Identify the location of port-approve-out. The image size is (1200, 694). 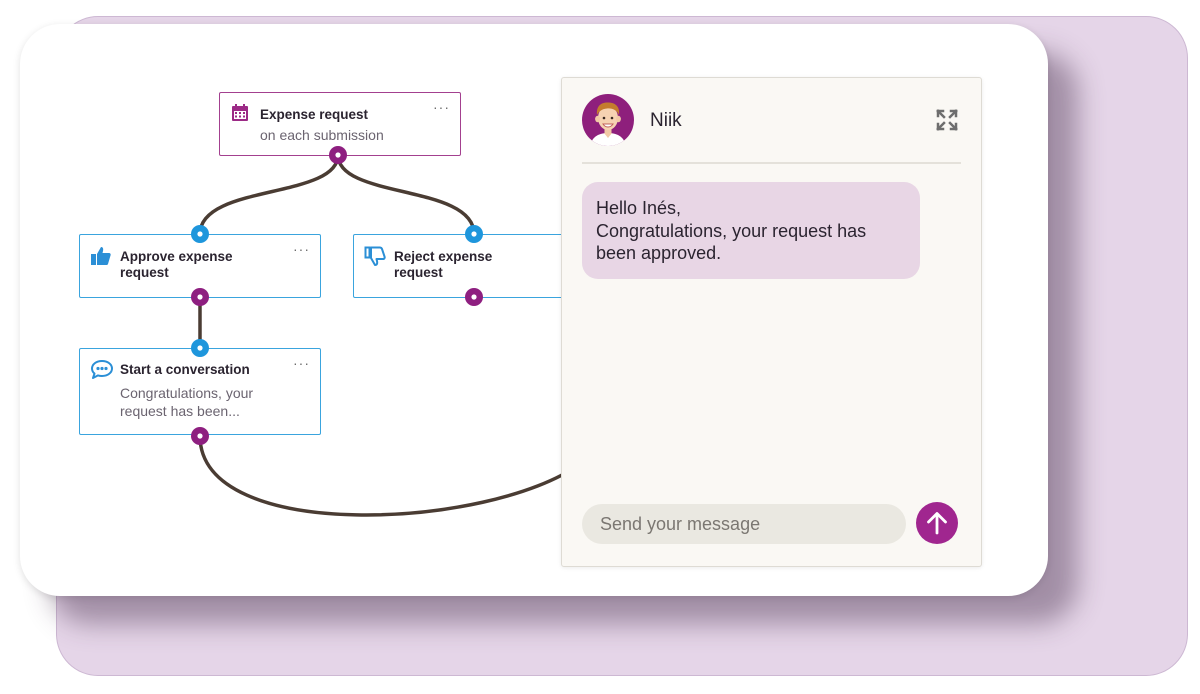
(200, 297).